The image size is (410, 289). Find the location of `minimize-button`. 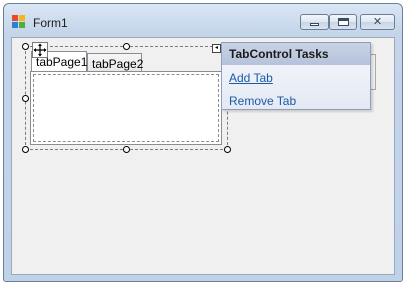

minimize-button is located at coordinates (314, 22).